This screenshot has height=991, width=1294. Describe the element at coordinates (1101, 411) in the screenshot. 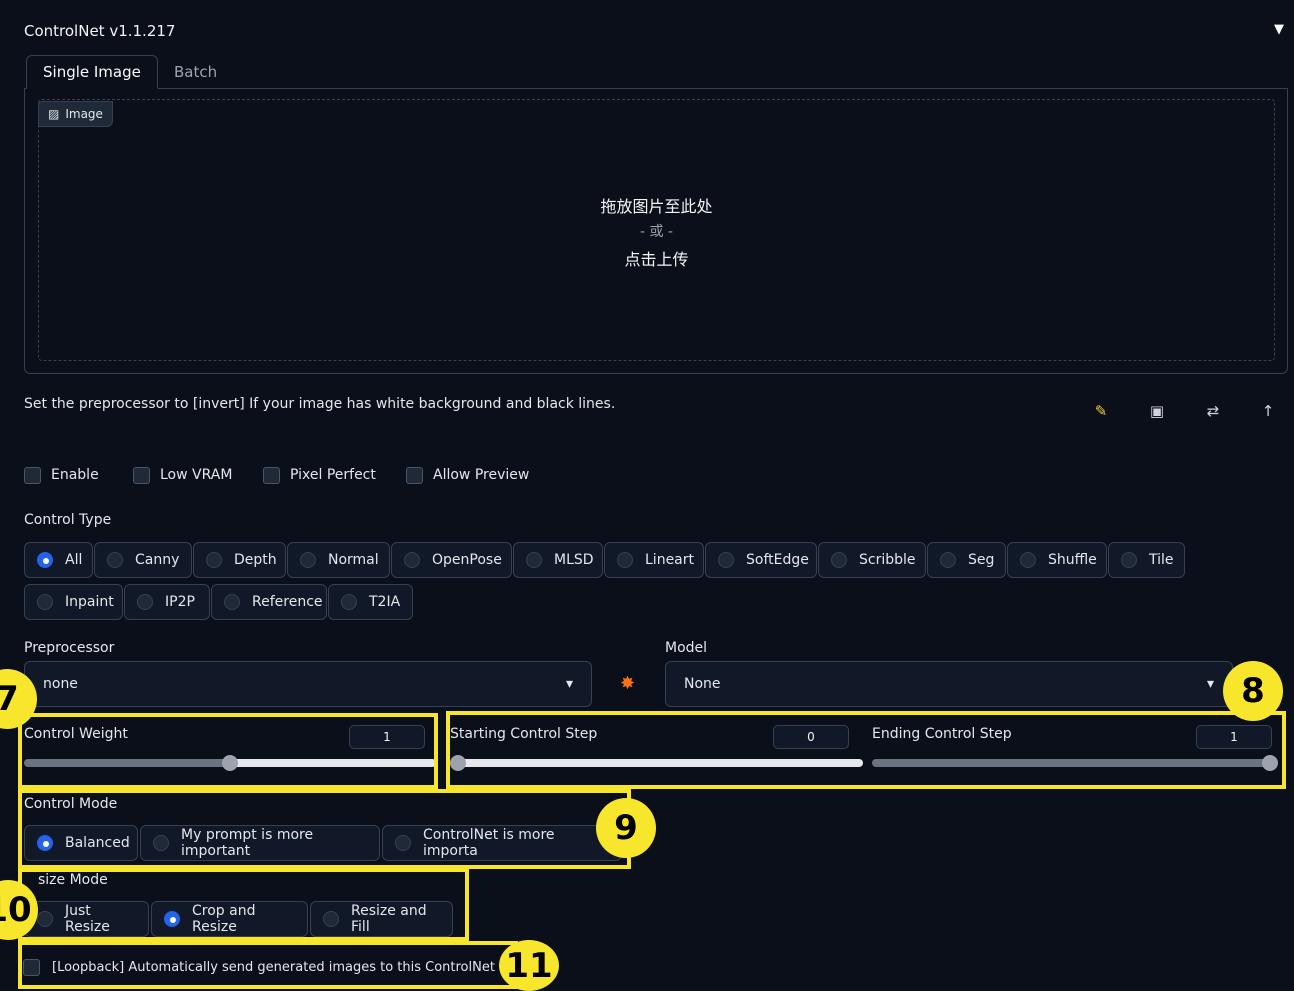

I see `edit-icon: ✎` at that location.